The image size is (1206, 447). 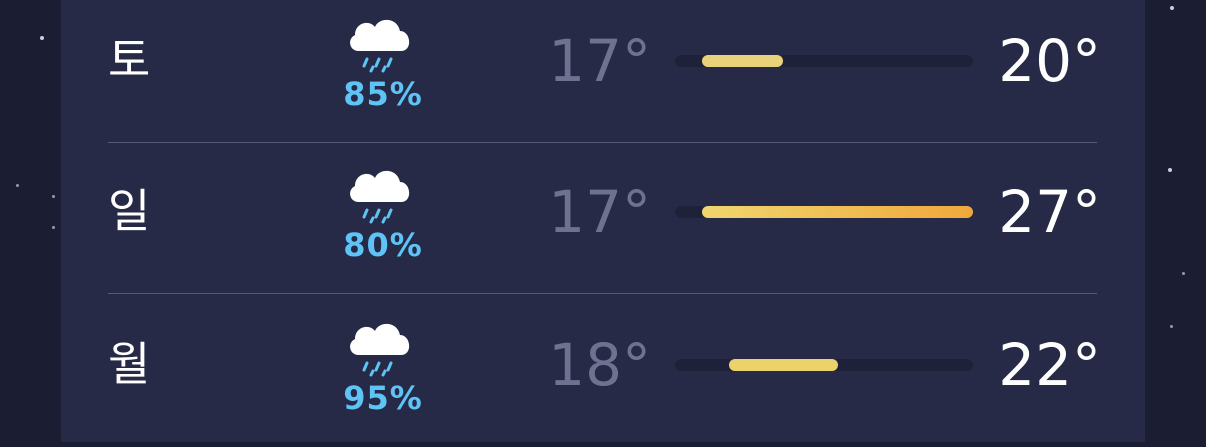 I want to click on precipitation-chance: 80%, so click(x=383, y=245).